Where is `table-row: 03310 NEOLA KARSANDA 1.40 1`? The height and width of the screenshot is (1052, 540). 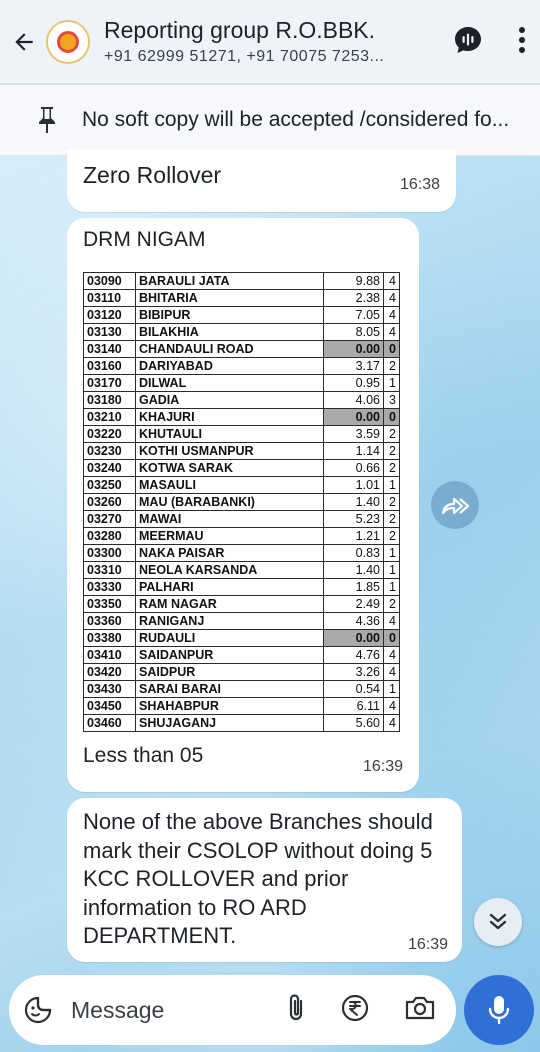
table-row: 03310 NEOLA KARSANDA 1.40 1 is located at coordinates (241, 570).